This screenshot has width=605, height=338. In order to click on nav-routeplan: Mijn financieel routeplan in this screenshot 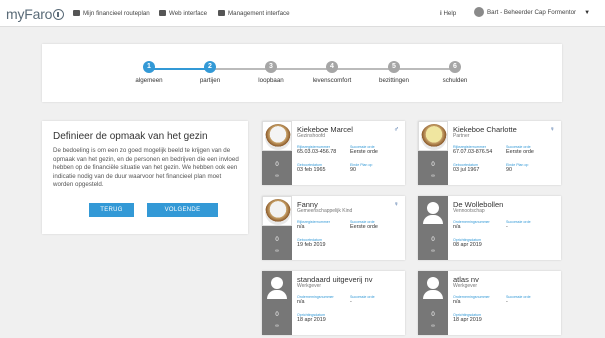, I will do `click(111, 13)`.